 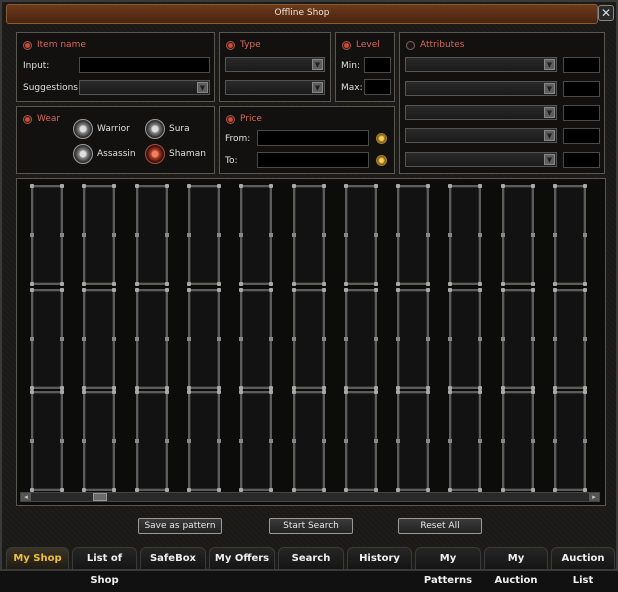 I want to click on attribute-dropdown-5: ▼, so click(x=481, y=159).